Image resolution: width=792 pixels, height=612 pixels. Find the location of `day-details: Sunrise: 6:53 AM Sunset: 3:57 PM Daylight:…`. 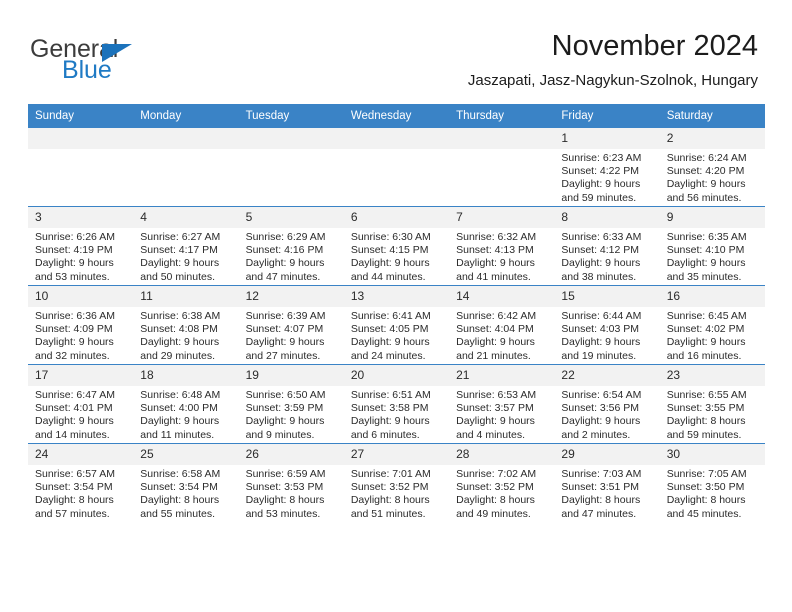

day-details: Sunrise: 6:53 AM Sunset: 3:57 PM Daylight:… is located at coordinates (501, 414).